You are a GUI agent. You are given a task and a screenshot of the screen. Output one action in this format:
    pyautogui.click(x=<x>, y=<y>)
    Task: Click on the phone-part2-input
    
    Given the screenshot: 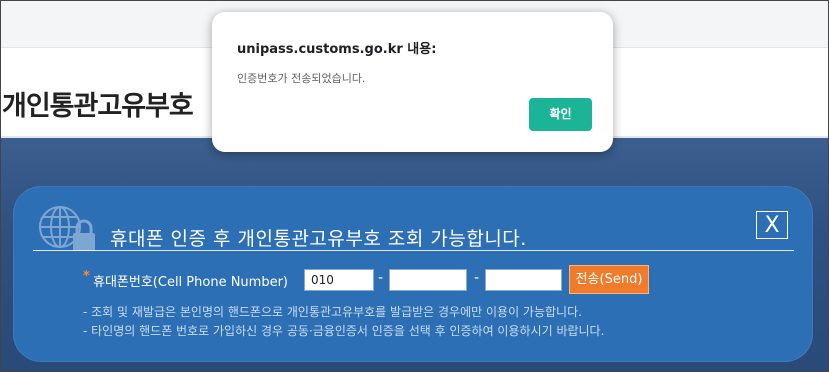 What is the action you would take?
    pyautogui.click(x=428, y=280)
    